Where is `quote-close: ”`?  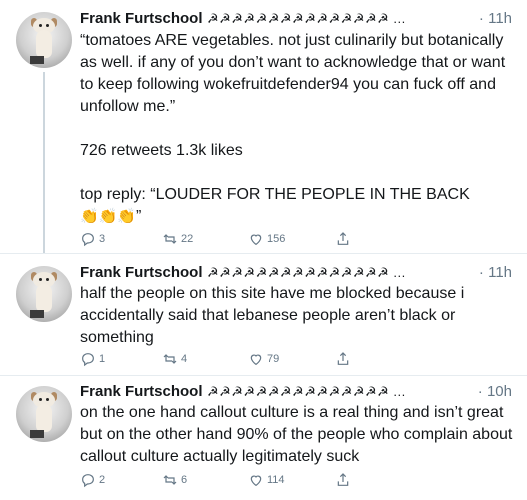
quote-close: ” is located at coordinates (139, 216).